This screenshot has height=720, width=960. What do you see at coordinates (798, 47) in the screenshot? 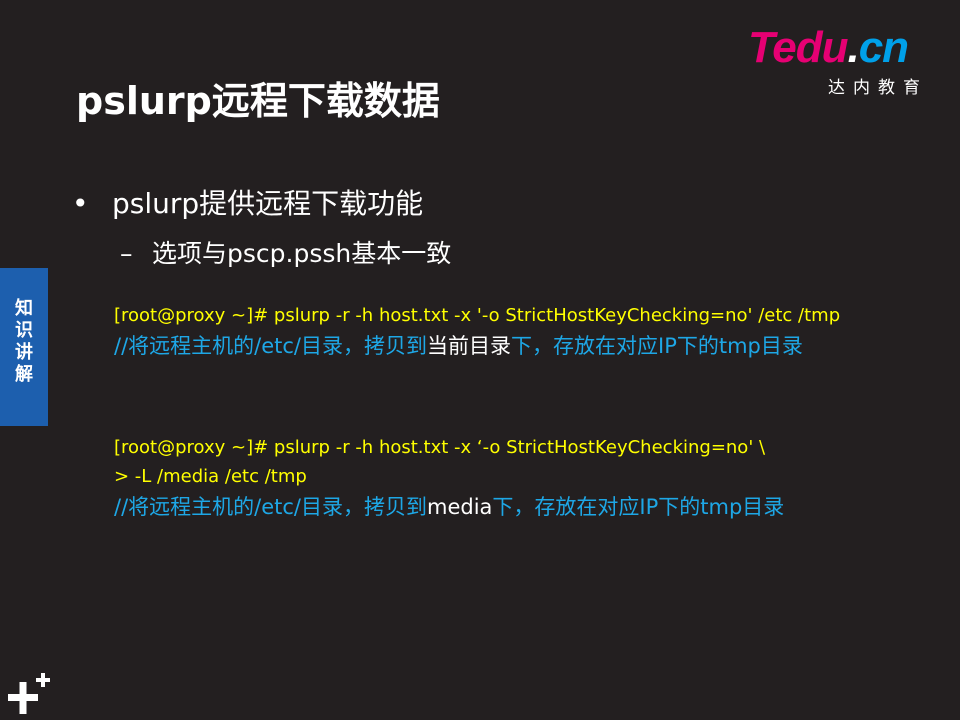
I see `logo-brand: Tedu` at bounding box center [798, 47].